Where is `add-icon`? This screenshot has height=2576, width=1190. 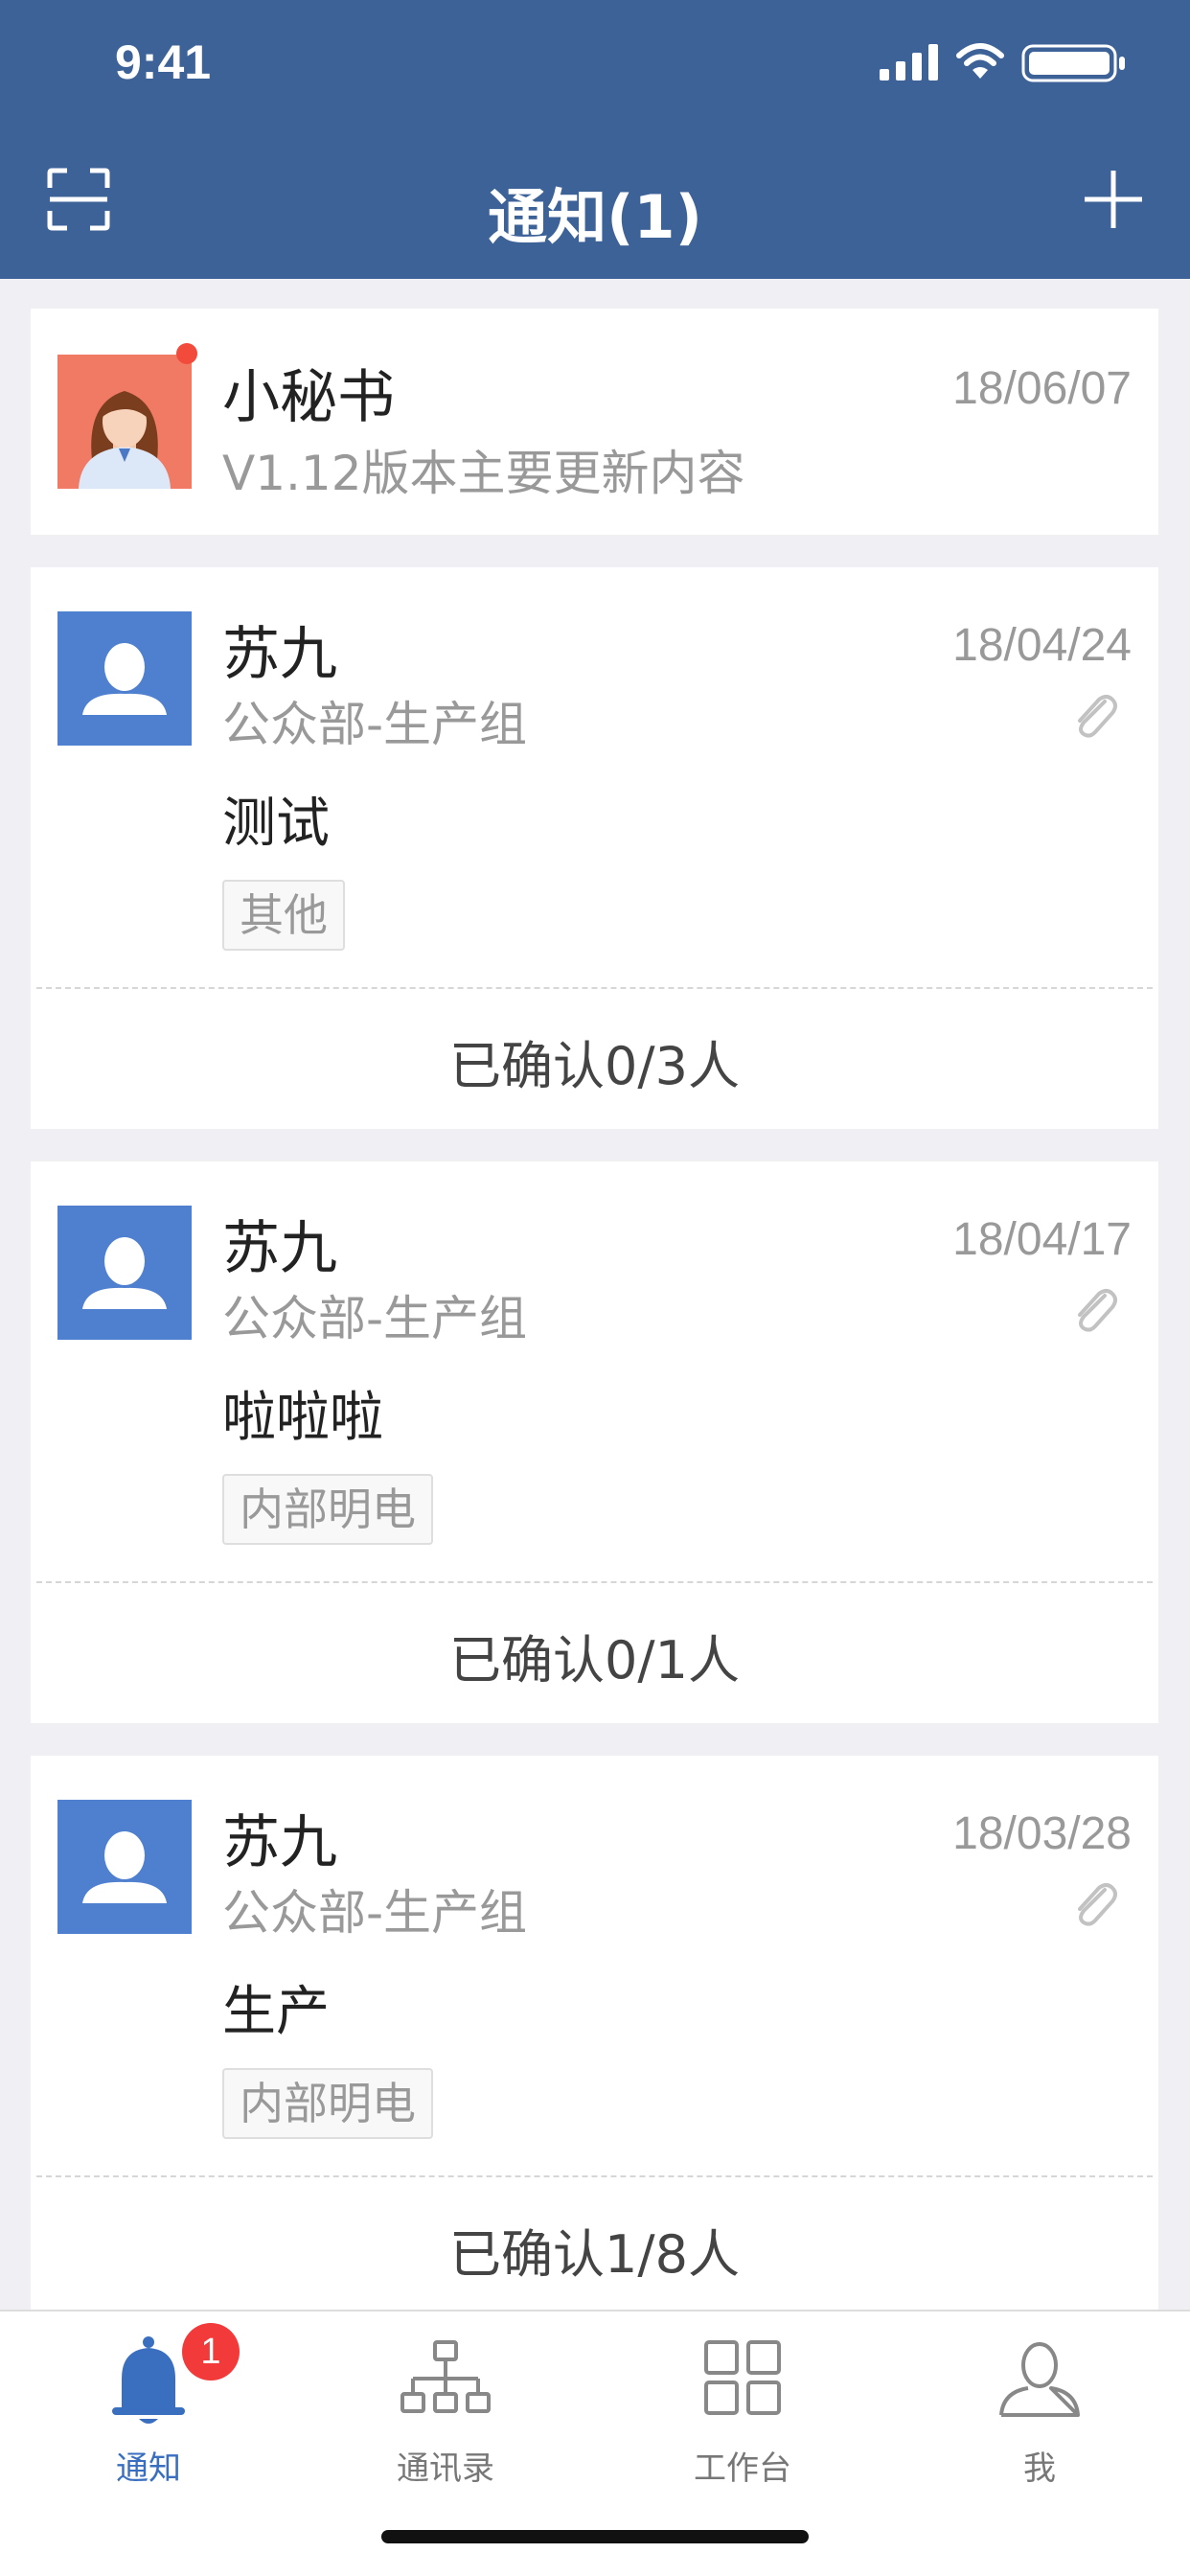 add-icon is located at coordinates (1113, 199).